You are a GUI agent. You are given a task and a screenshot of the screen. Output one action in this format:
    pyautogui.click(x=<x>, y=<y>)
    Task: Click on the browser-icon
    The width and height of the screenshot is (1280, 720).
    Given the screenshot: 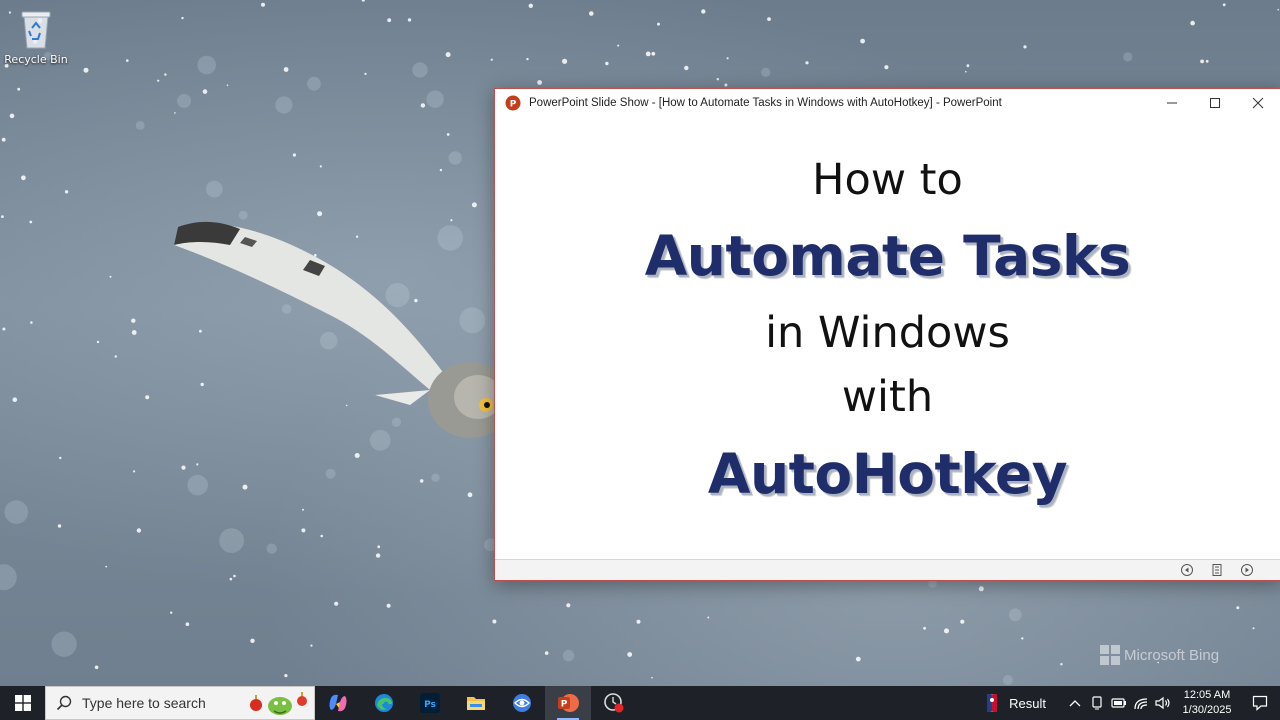 What is the action you would take?
    pyautogui.click(x=522, y=703)
    